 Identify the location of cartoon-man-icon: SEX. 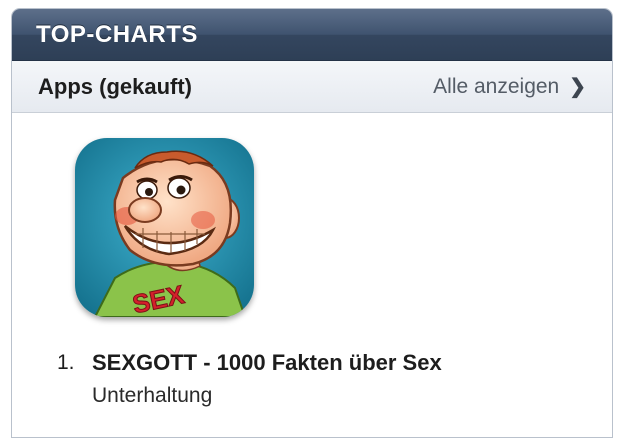
(164, 227).